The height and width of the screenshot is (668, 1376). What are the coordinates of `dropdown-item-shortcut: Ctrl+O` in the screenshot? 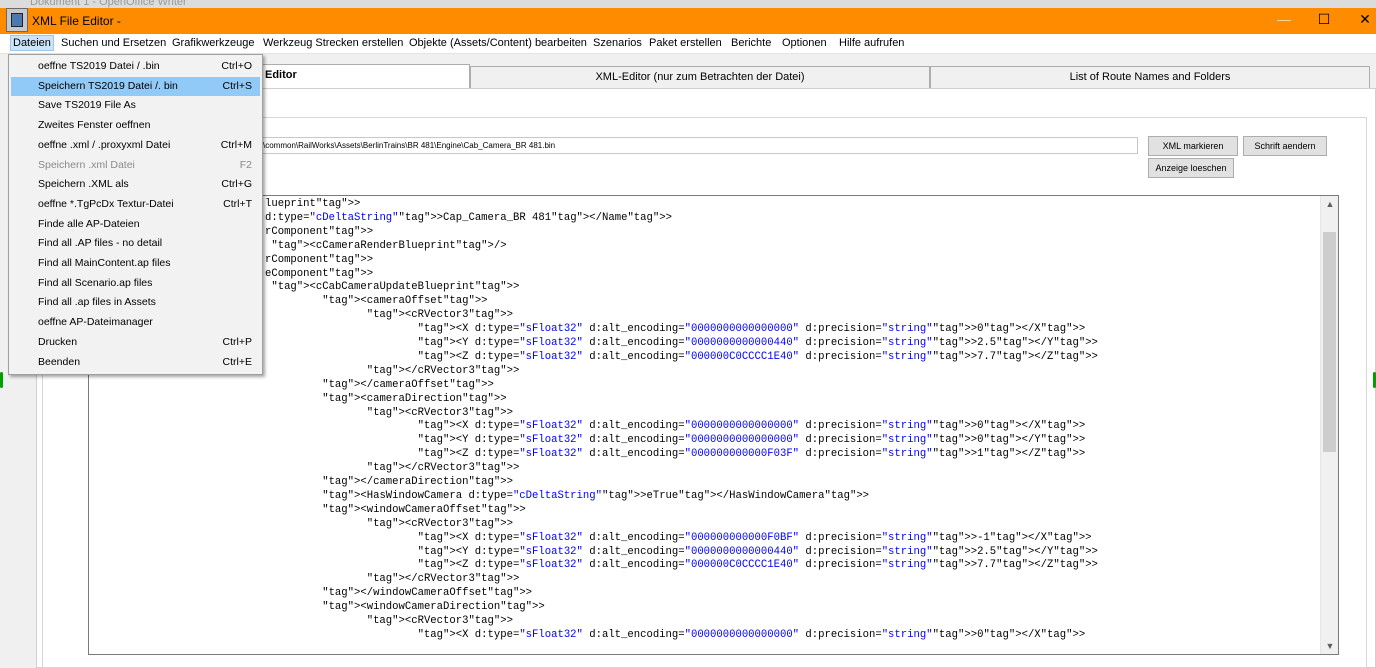 It's located at (236, 66).